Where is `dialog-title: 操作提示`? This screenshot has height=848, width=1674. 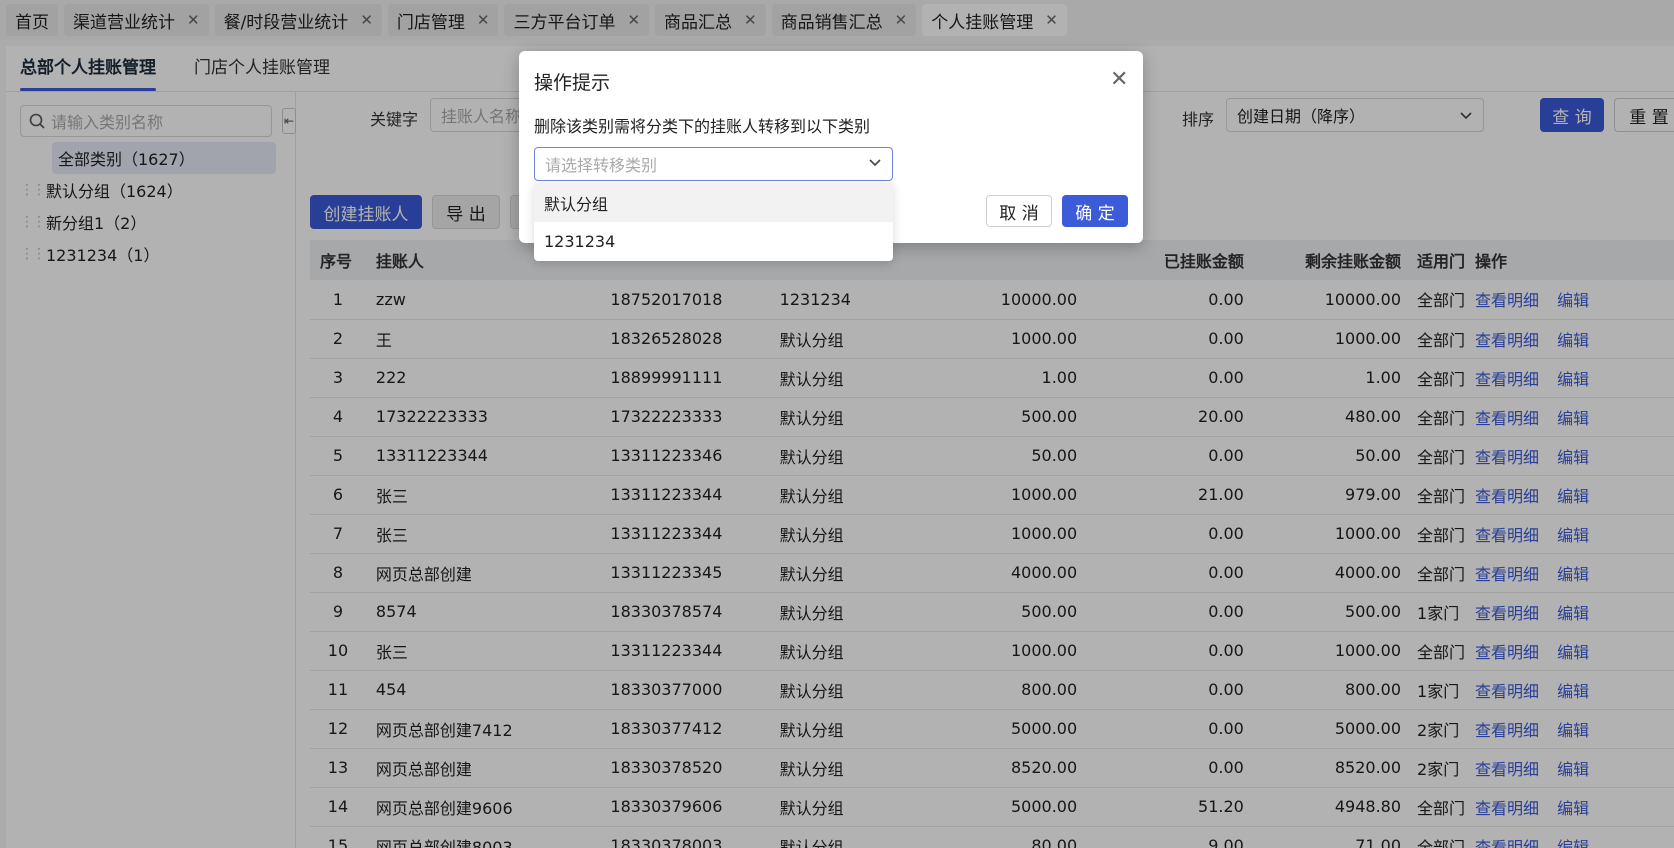
dialog-title: 操作提示 is located at coordinates (572, 83).